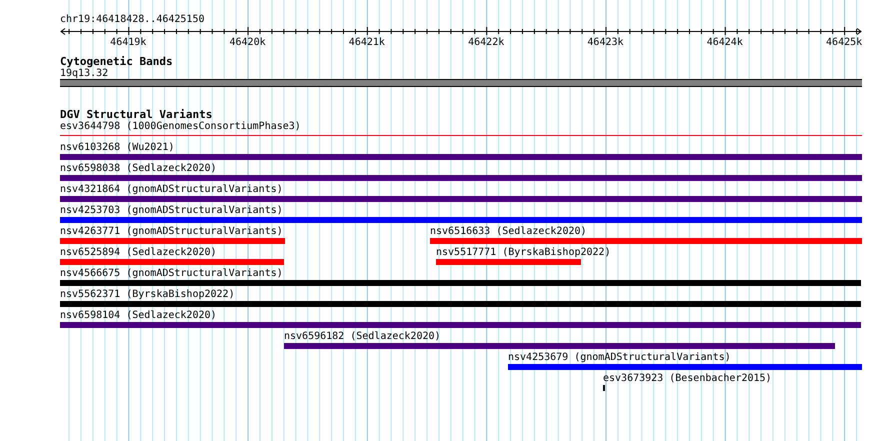  Describe the element at coordinates (247, 43) in the screenshot. I see `tick-label: 46420k` at that location.